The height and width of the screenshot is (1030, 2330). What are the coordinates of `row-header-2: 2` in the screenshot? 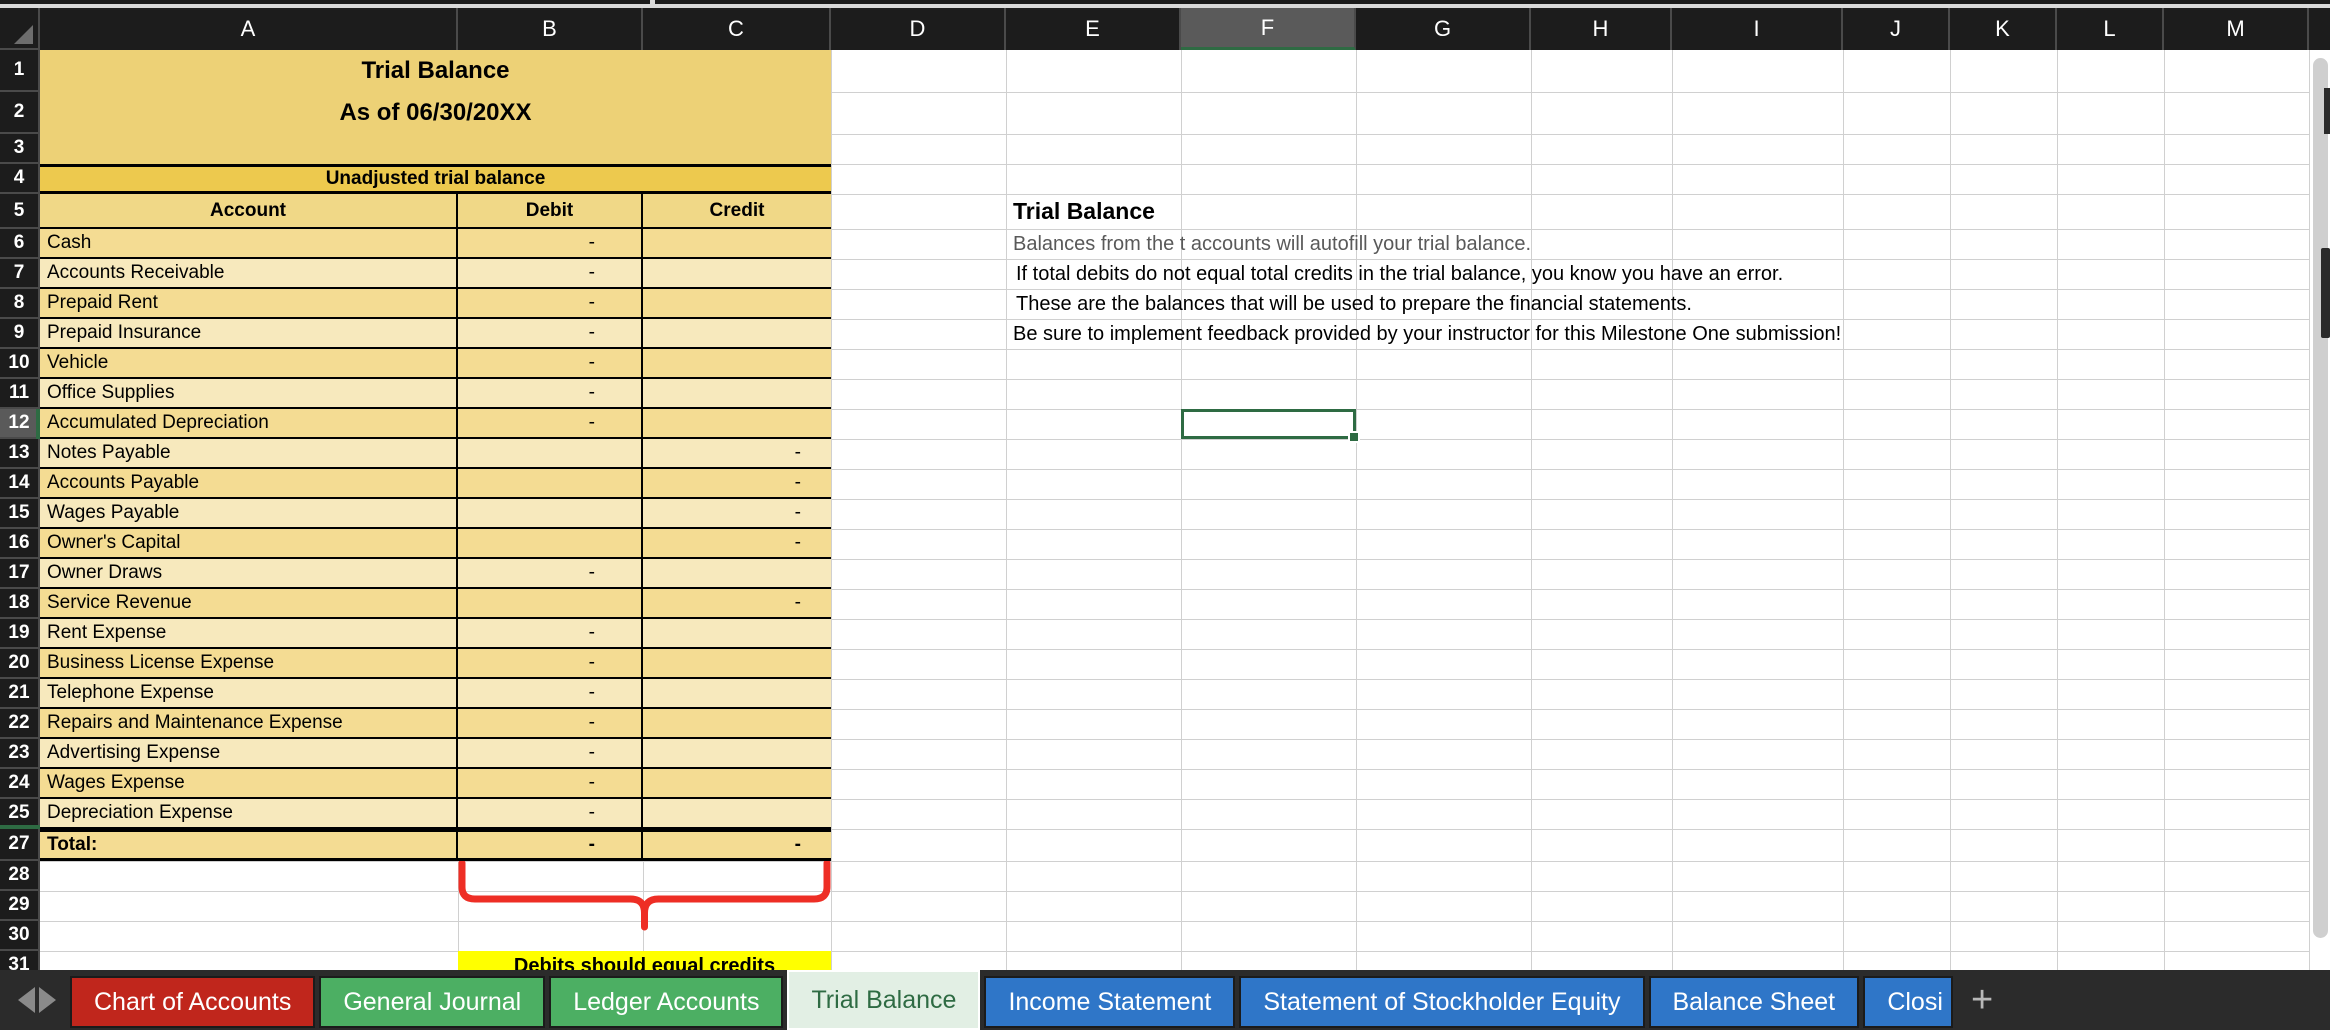 It's located at (20, 113).